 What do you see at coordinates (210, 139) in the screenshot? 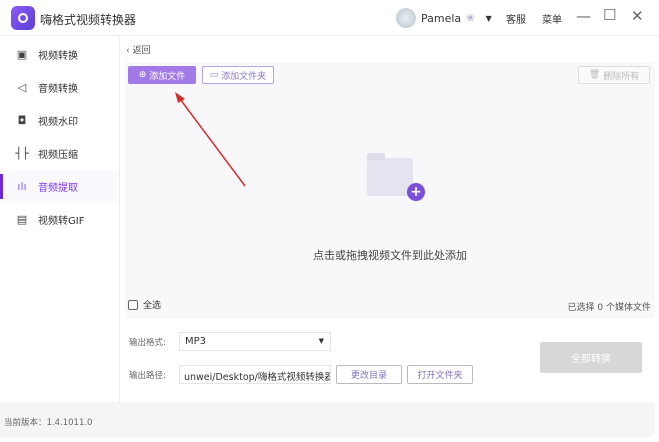
I see `annotation-arrow` at bounding box center [210, 139].